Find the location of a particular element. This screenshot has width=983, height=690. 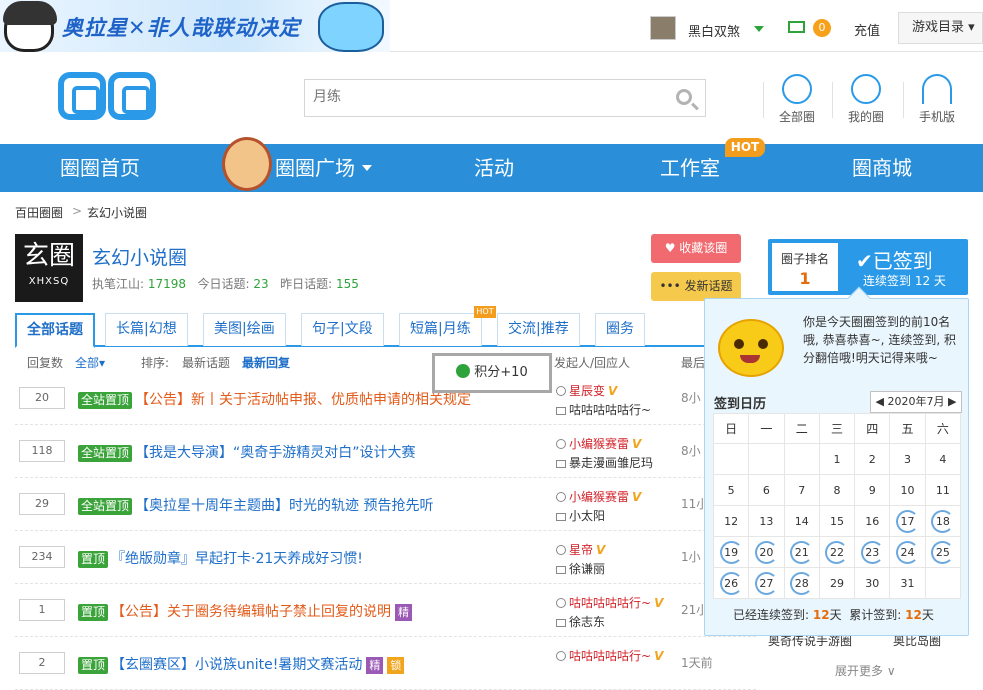

tab-affairs: 圈务 is located at coordinates (620, 329).